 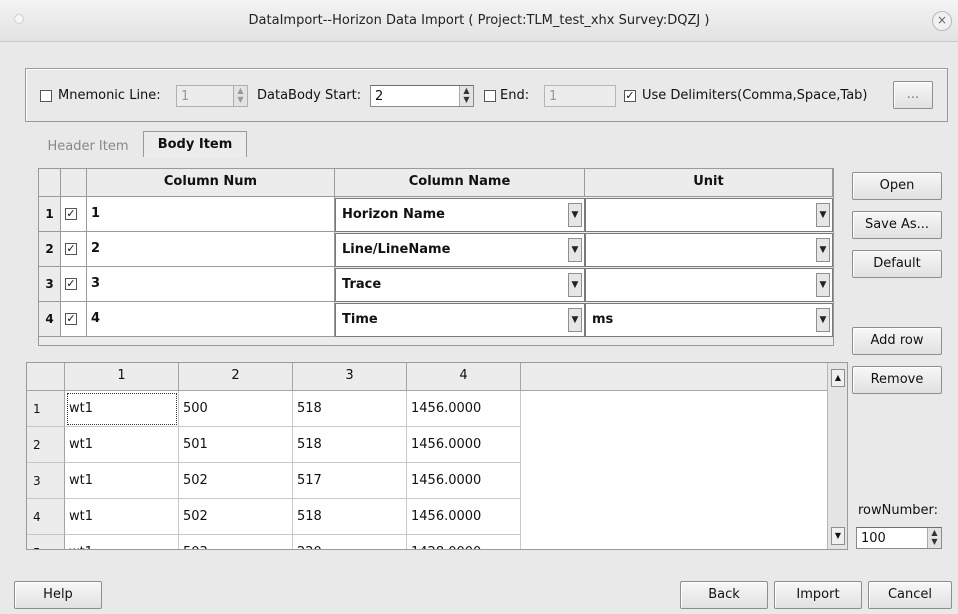 What do you see at coordinates (109, 95) in the screenshot?
I see `mnemonic-line-label: Mnemonic Line:` at bounding box center [109, 95].